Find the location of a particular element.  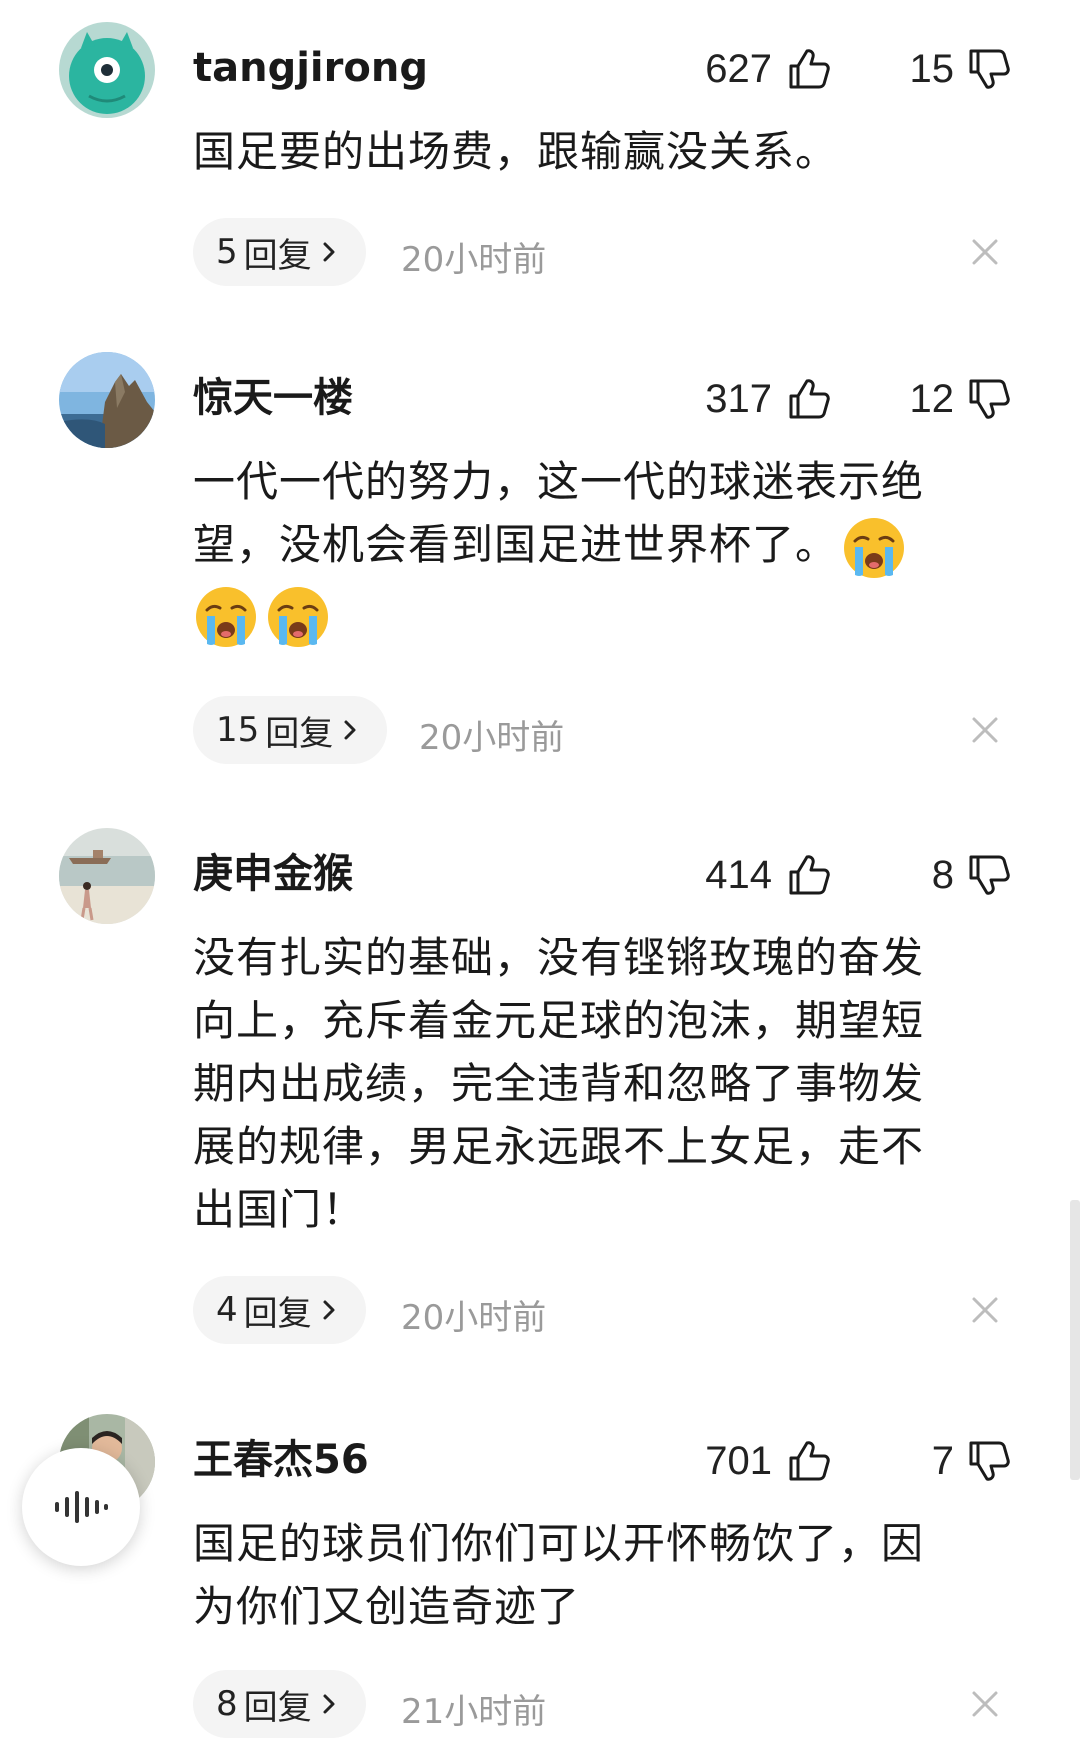

like-control: 414 is located at coordinates (768, 875).